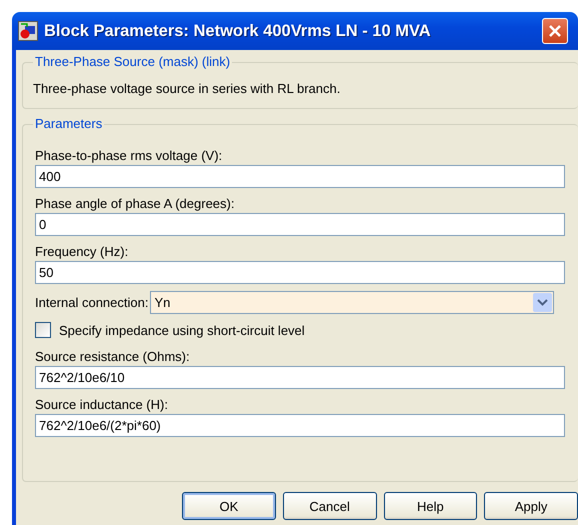 This screenshot has width=578, height=525. Describe the element at coordinates (28, 31) in the screenshot. I see `block-icon` at that location.